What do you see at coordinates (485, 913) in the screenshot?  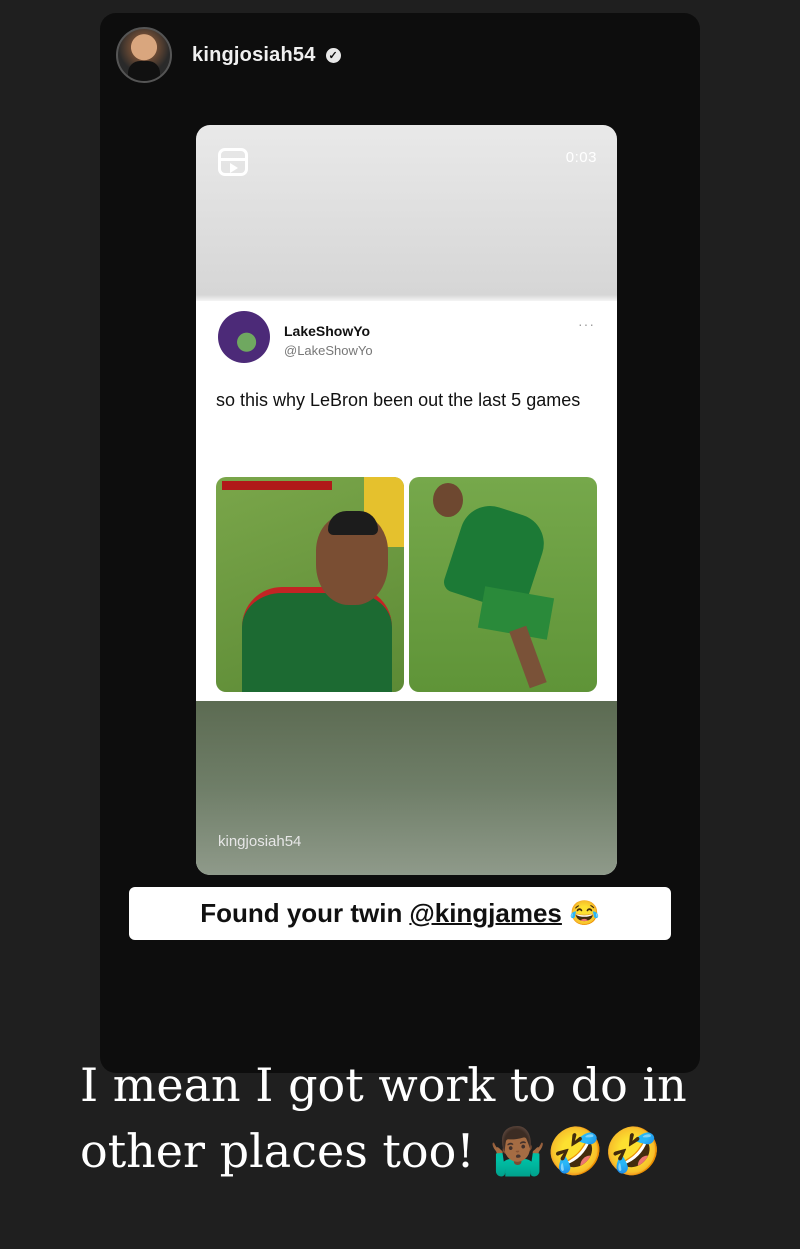 I see `mention-link: @kingjames` at bounding box center [485, 913].